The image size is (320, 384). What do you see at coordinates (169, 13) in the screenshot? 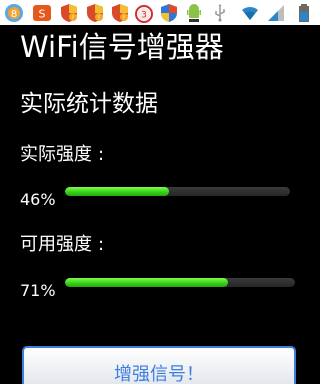
I see `shield-icon` at bounding box center [169, 13].